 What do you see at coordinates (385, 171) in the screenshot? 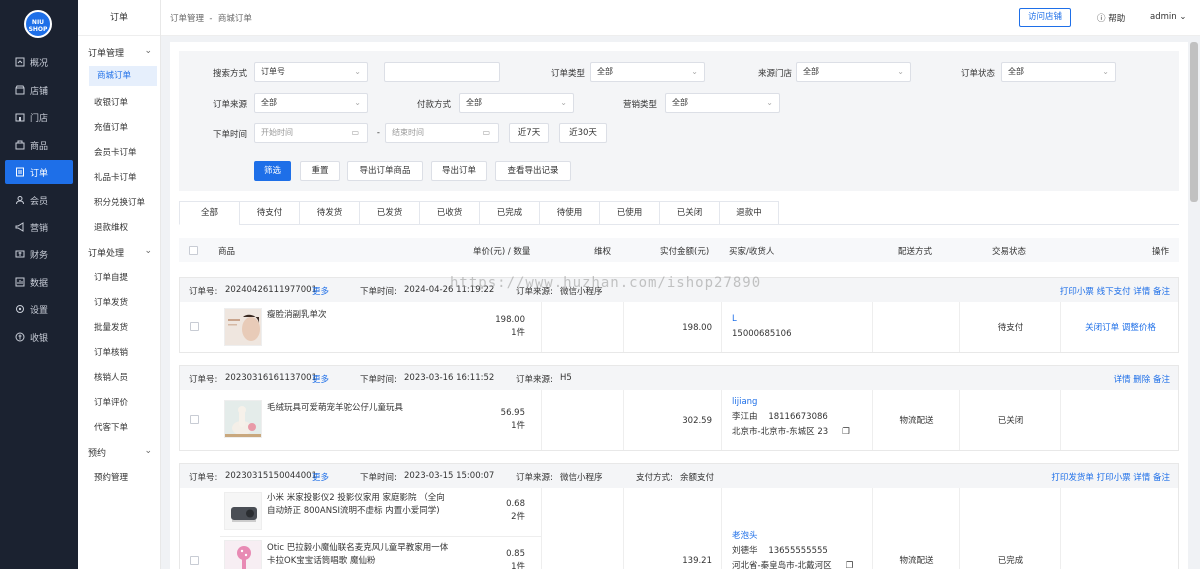
I see `export-goods-button: 导出订单商品` at bounding box center [385, 171].